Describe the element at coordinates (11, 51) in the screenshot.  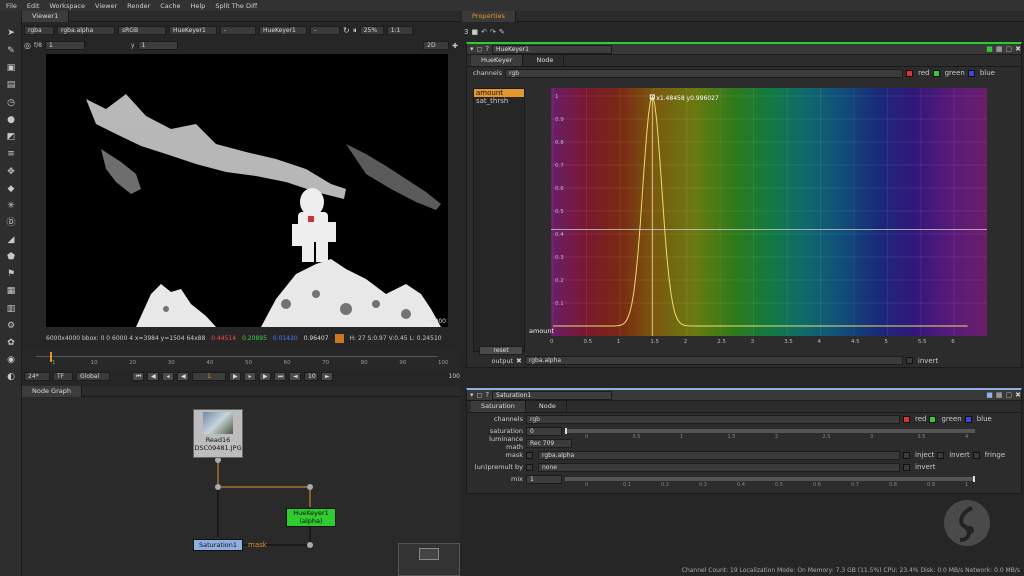
I see `paint-icon: ✎` at that location.